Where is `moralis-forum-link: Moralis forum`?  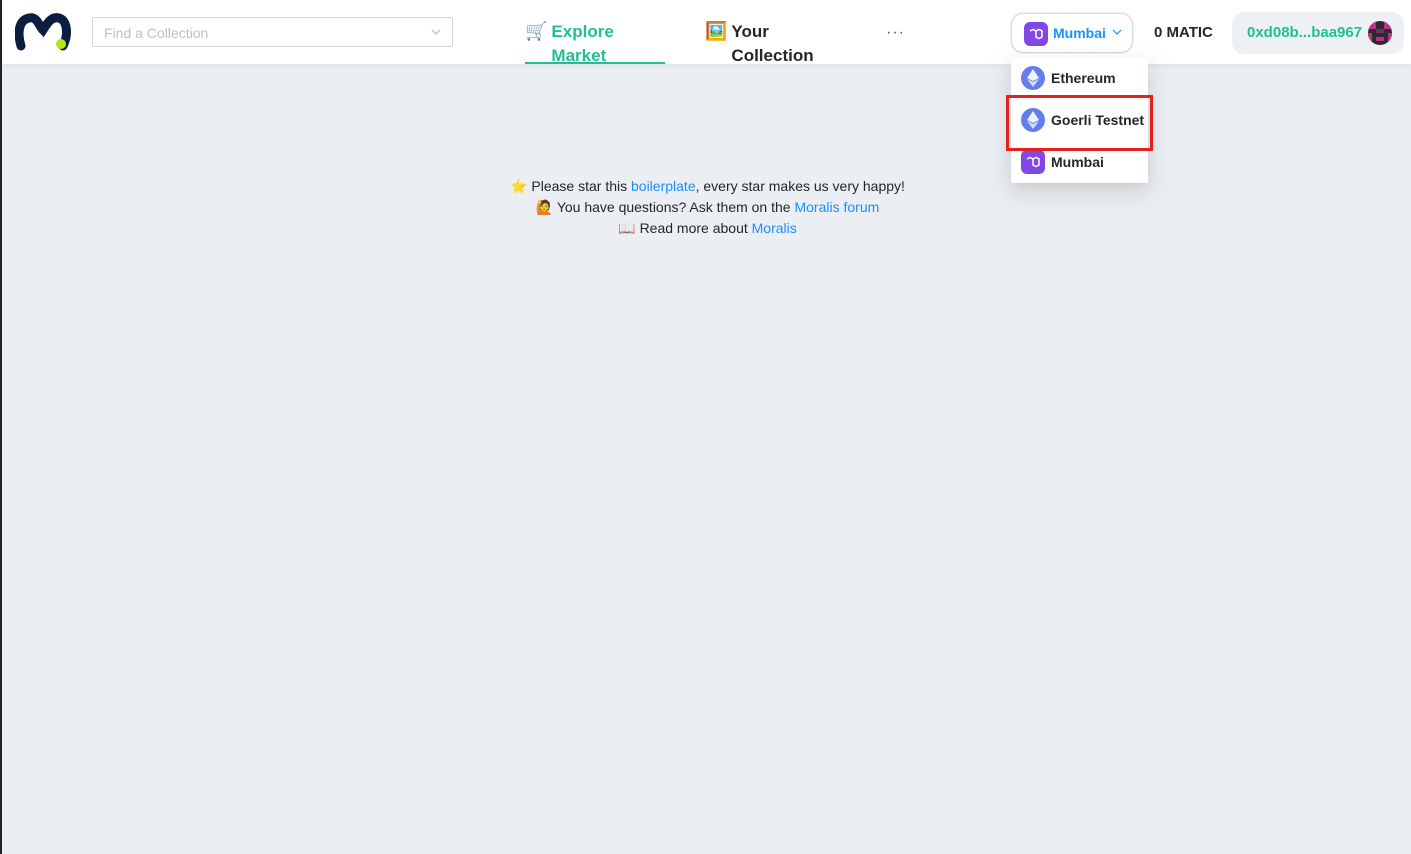 moralis-forum-link: Moralis forum is located at coordinates (836, 207).